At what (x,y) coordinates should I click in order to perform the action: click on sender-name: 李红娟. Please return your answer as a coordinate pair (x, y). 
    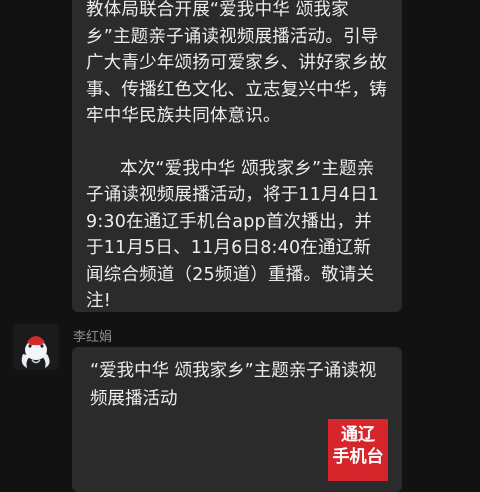
    Looking at the image, I should click on (93, 337).